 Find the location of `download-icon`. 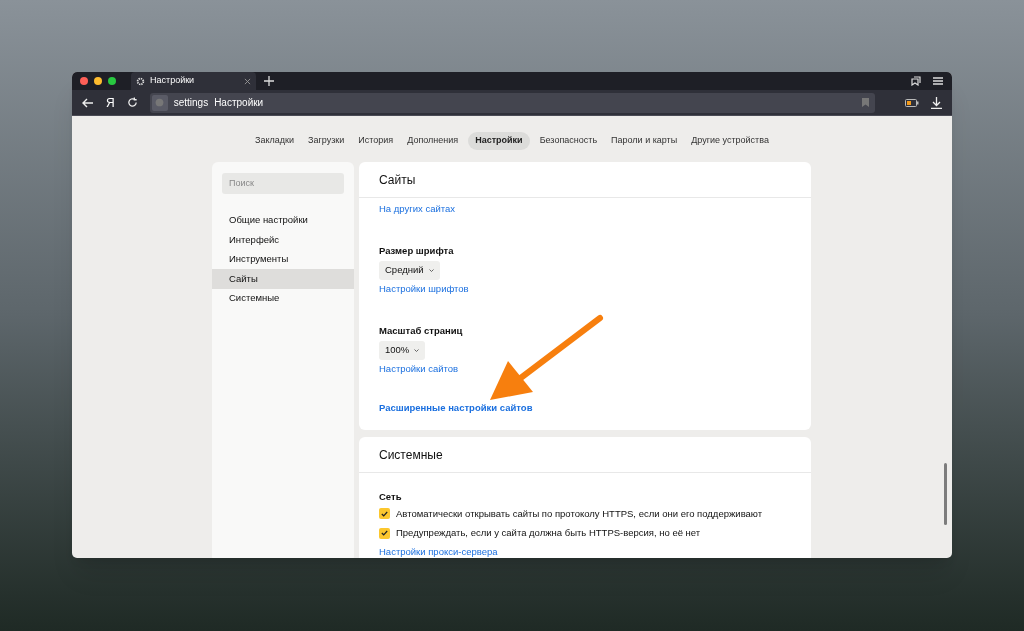

download-icon is located at coordinates (936, 102).